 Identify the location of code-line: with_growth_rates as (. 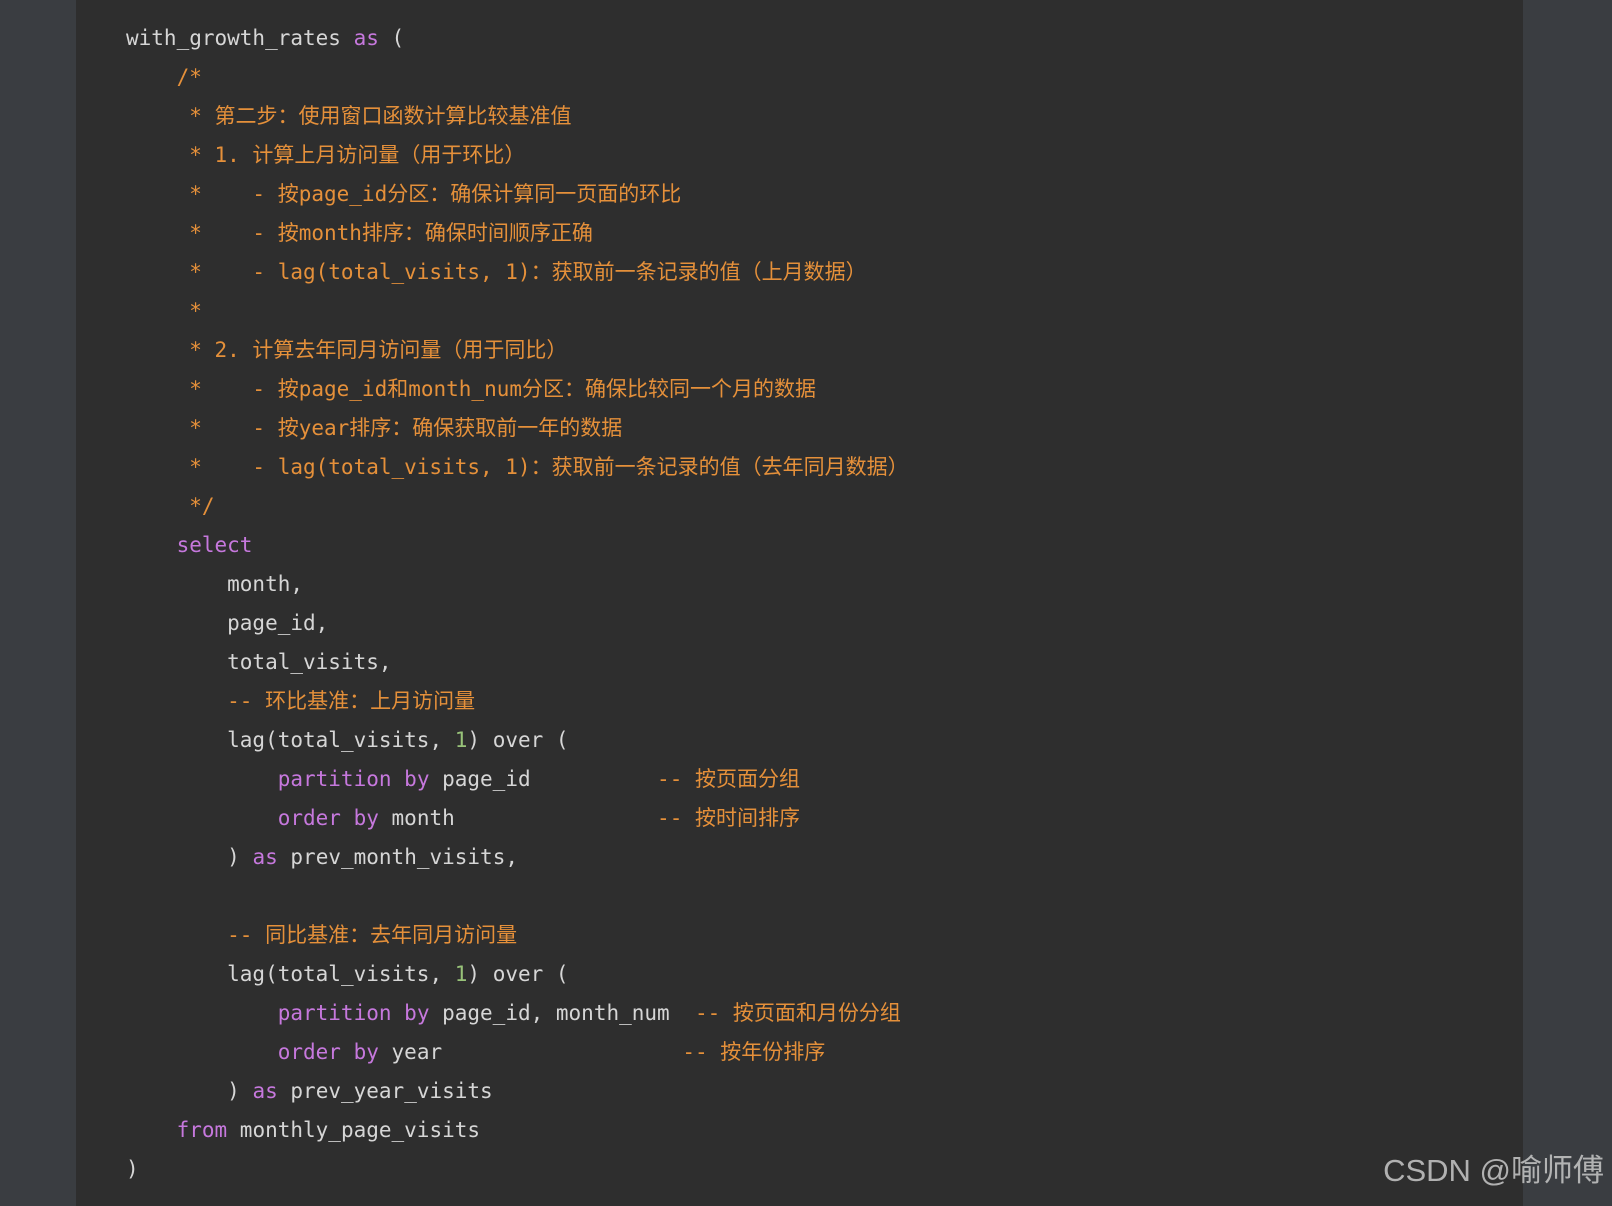
(517, 38).